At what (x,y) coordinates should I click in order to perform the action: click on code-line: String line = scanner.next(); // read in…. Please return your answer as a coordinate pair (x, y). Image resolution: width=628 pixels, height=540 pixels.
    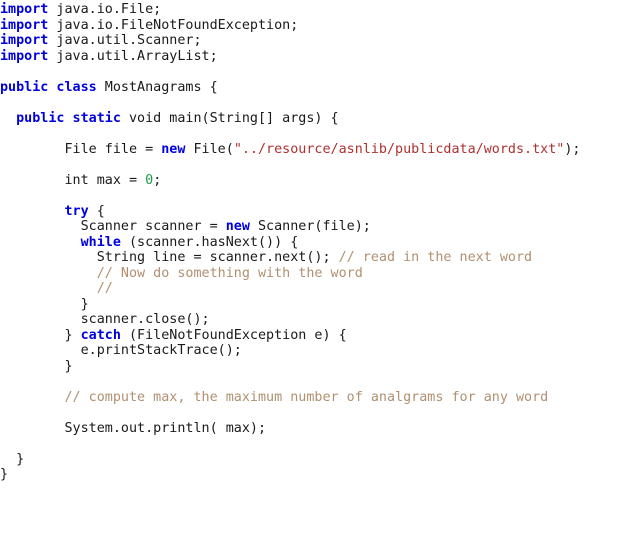
    Looking at the image, I should click on (314, 258).